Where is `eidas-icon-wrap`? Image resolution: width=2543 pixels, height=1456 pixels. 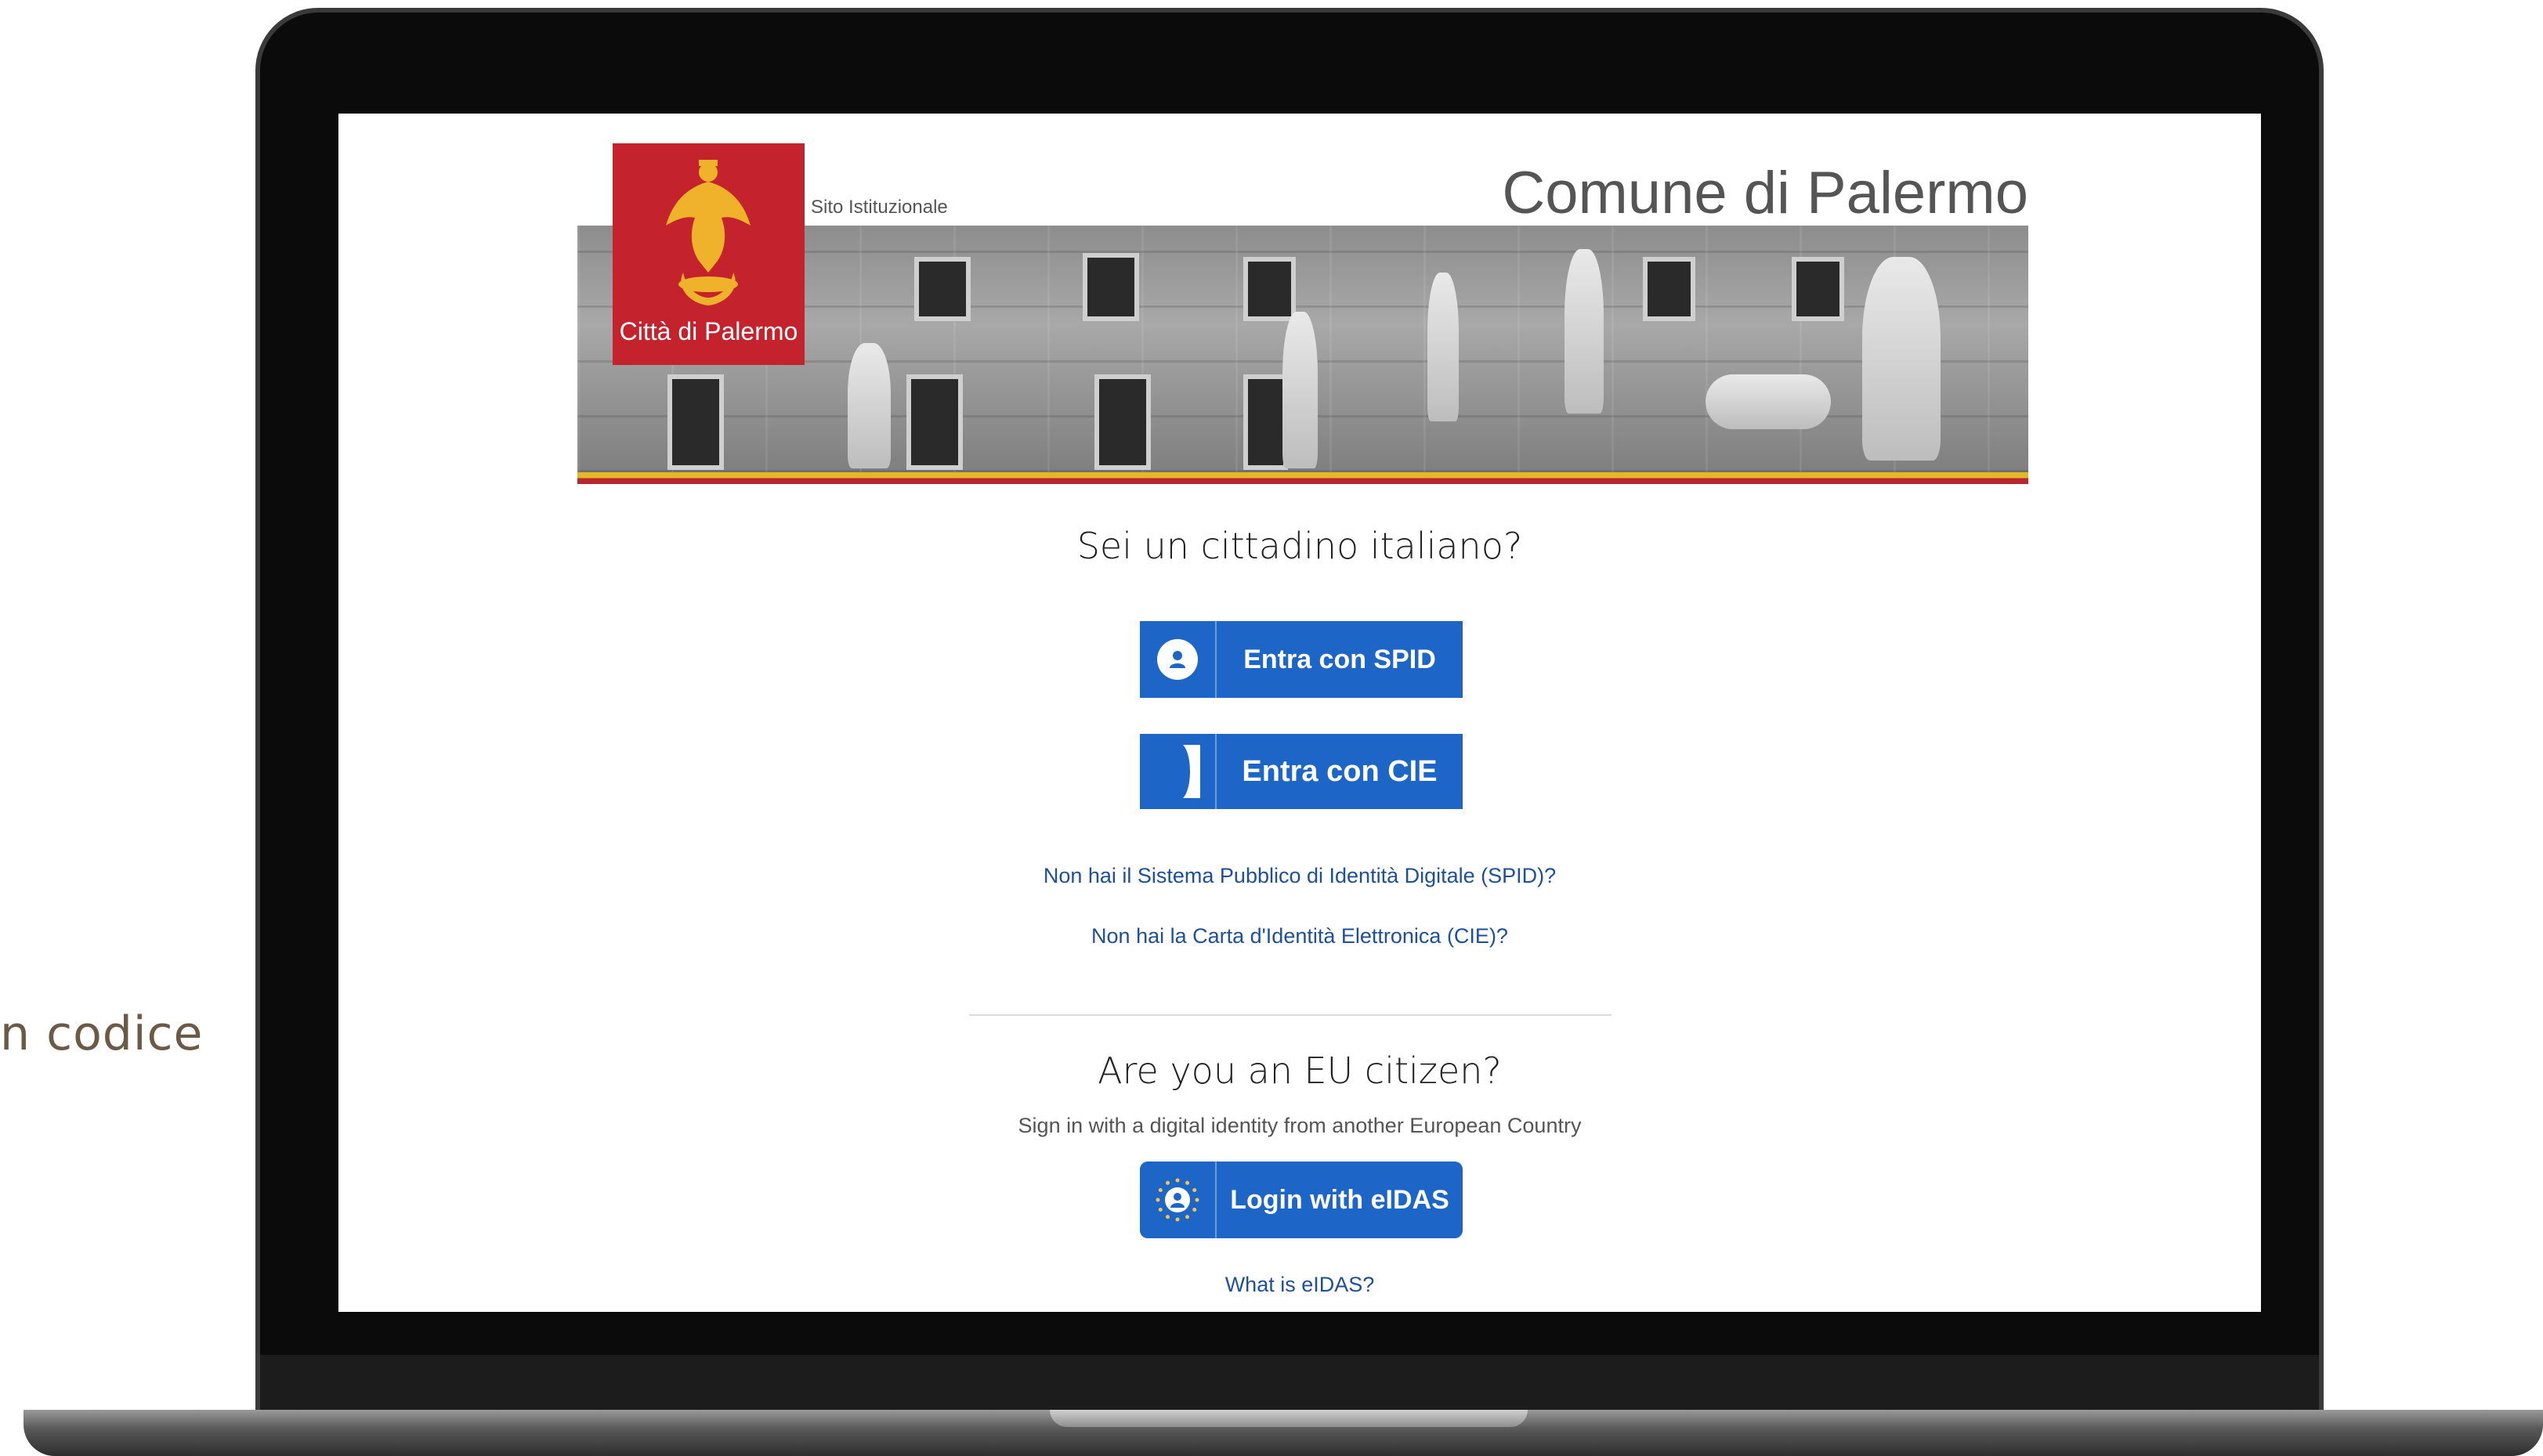
eidas-icon-wrap is located at coordinates (1178, 1200).